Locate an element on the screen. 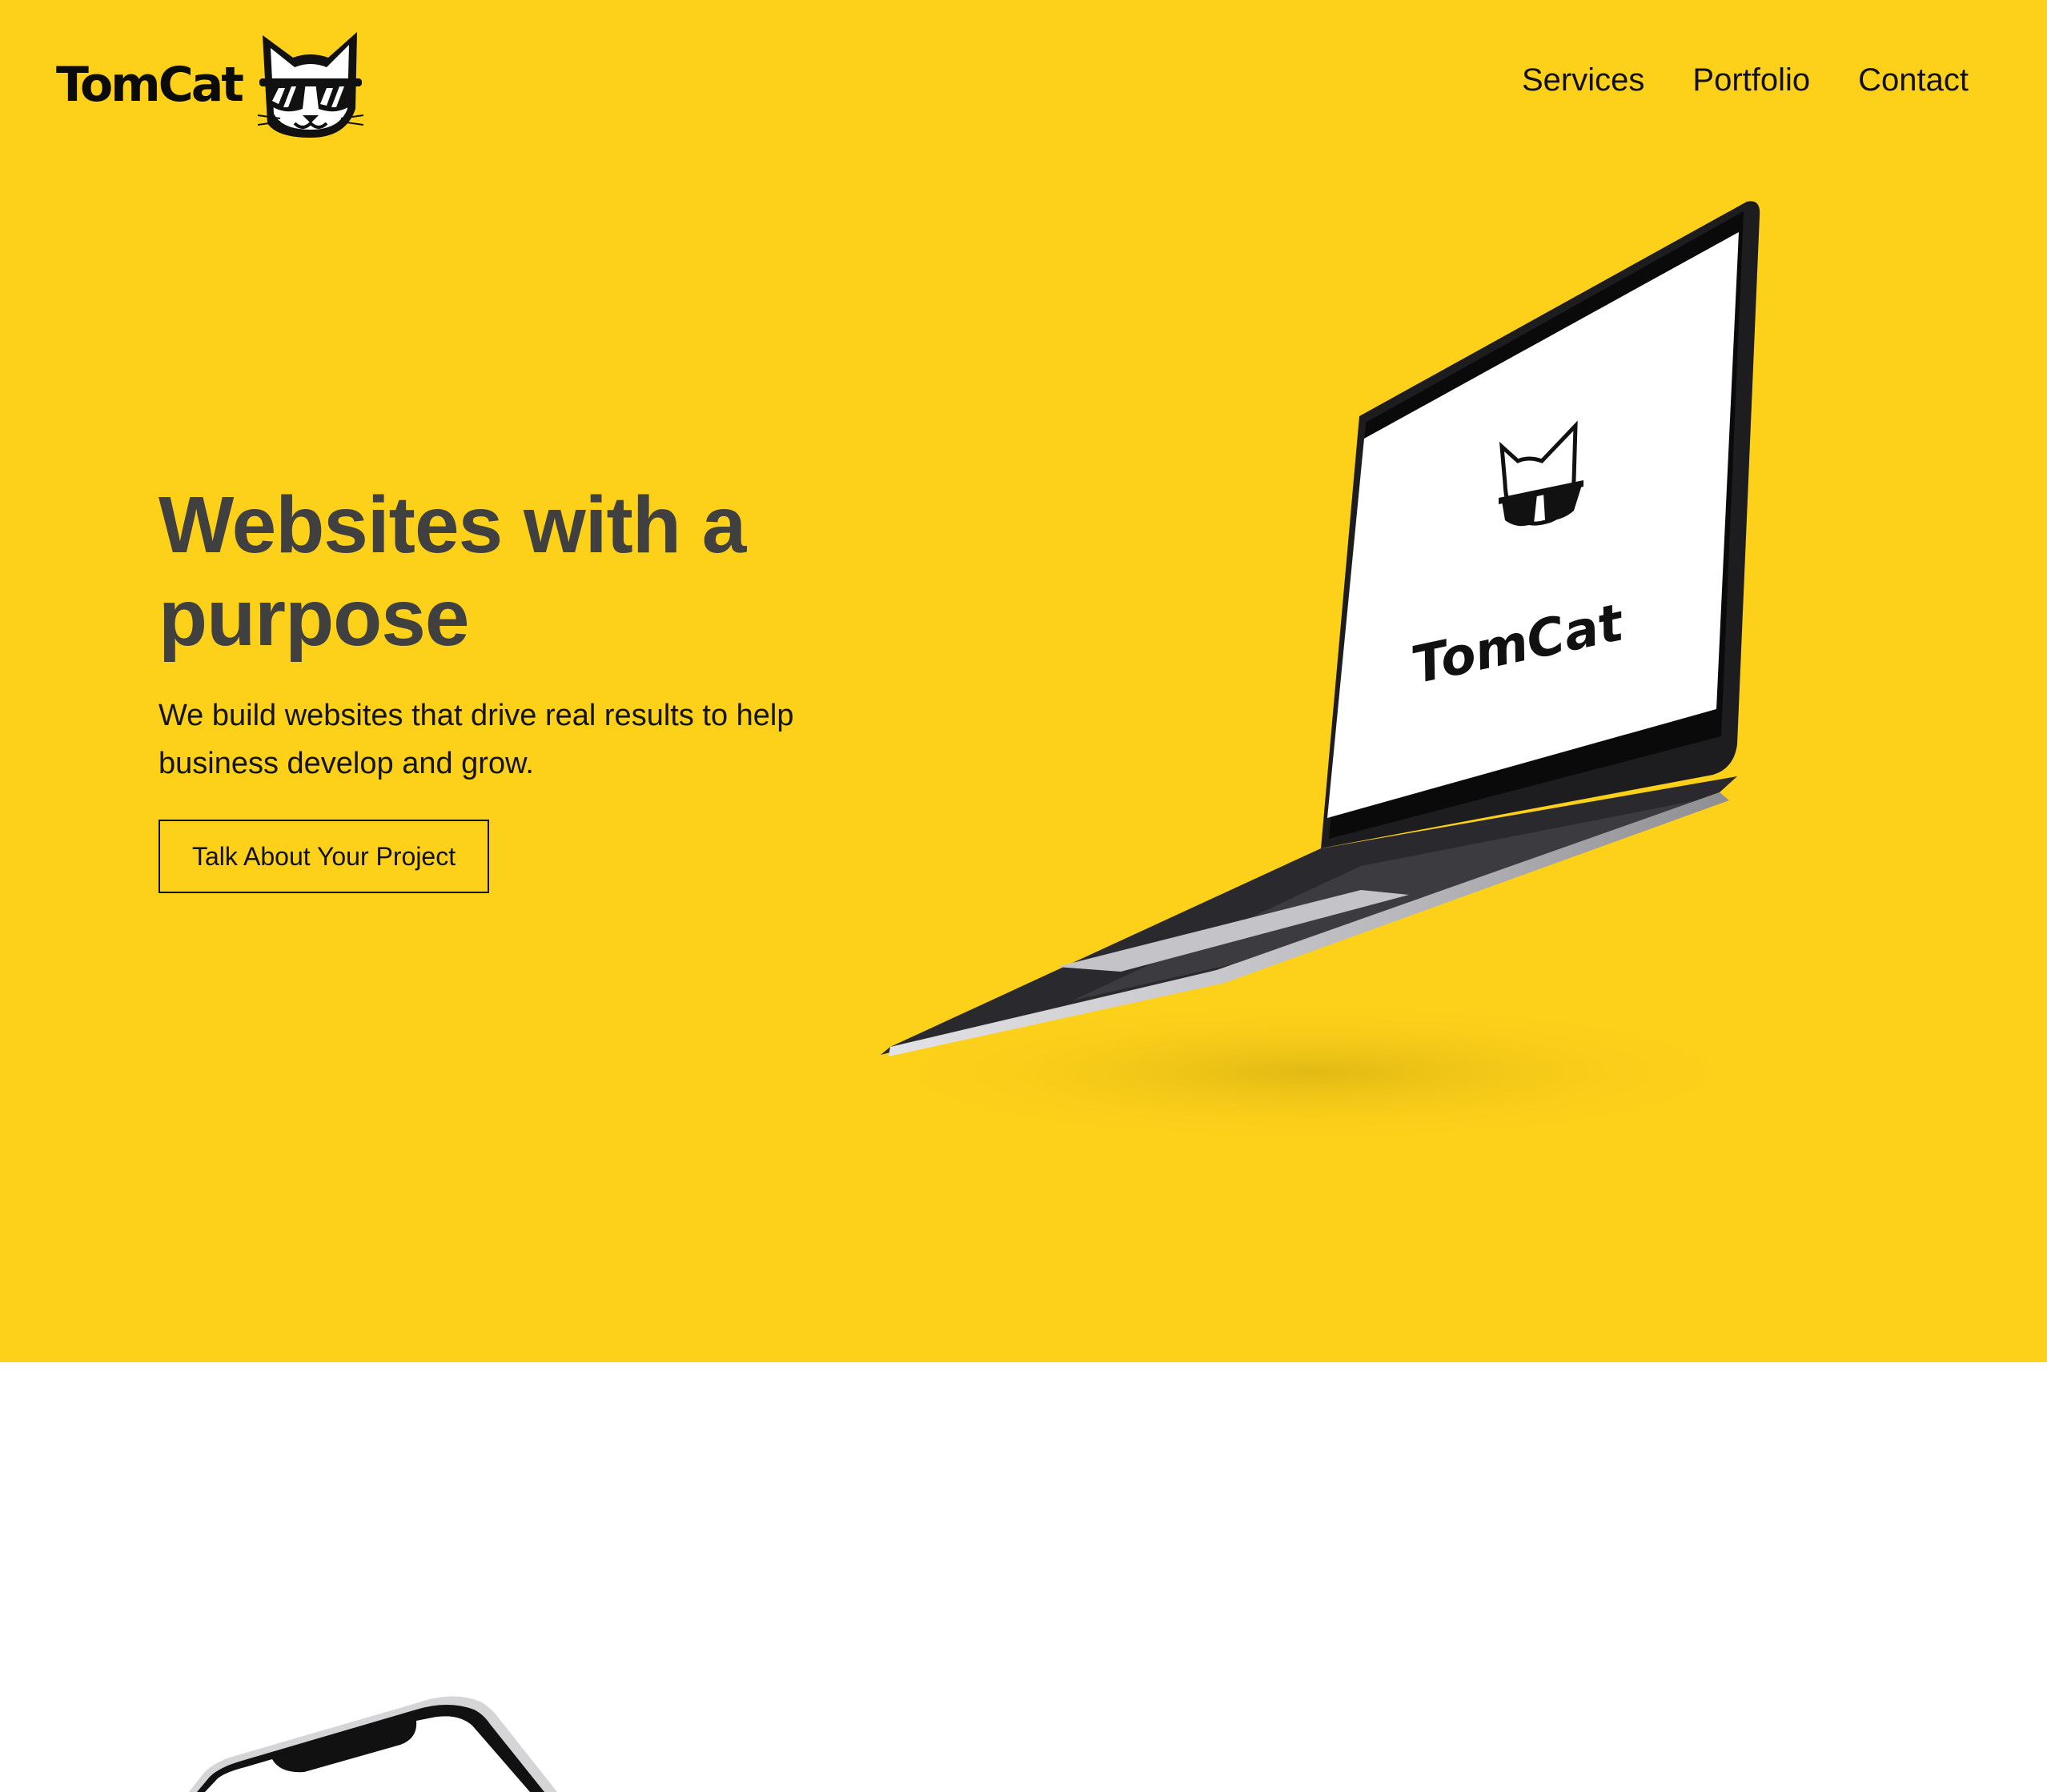 The height and width of the screenshot is (1792, 2047). hero-title: Websites with a purpose is located at coordinates (452, 571).